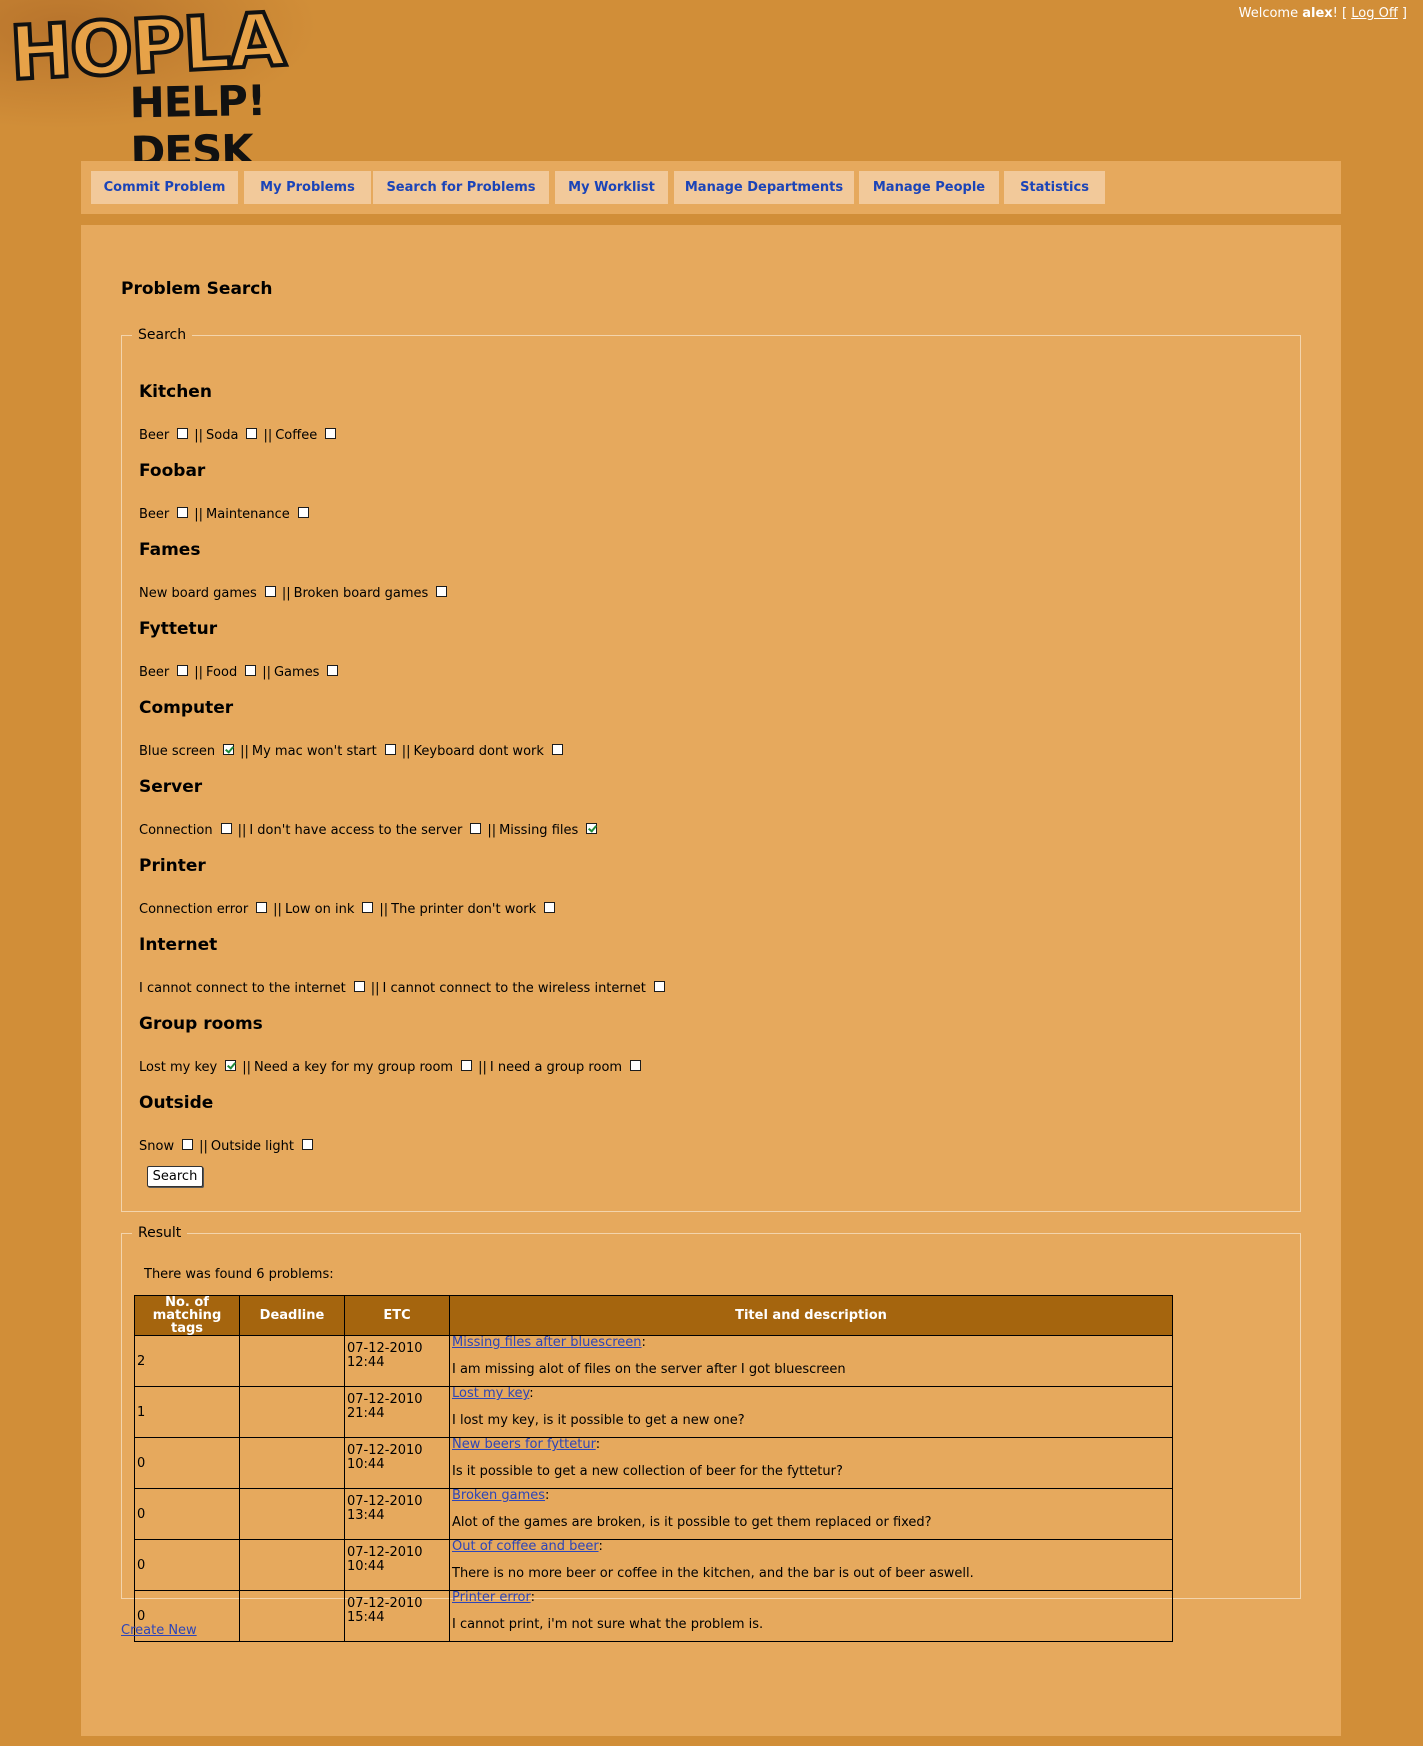 This screenshot has height=1746, width=1423. I want to click on tag-label: Blue screen, so click(177, 751).